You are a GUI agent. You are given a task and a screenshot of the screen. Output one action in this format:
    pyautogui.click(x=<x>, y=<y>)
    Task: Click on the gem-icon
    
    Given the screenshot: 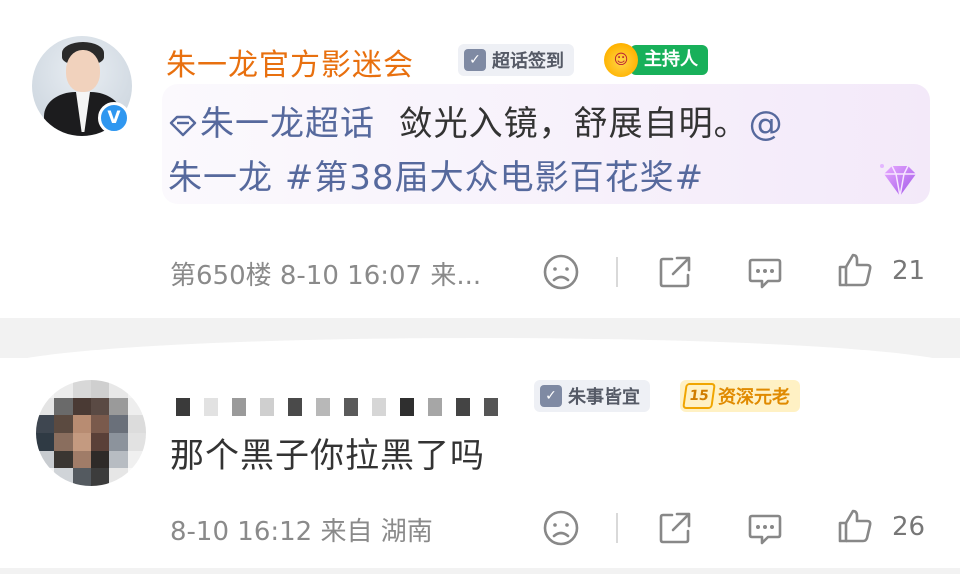 What is the action you would take?
    pyautogui.click(x=898, y=180)
    